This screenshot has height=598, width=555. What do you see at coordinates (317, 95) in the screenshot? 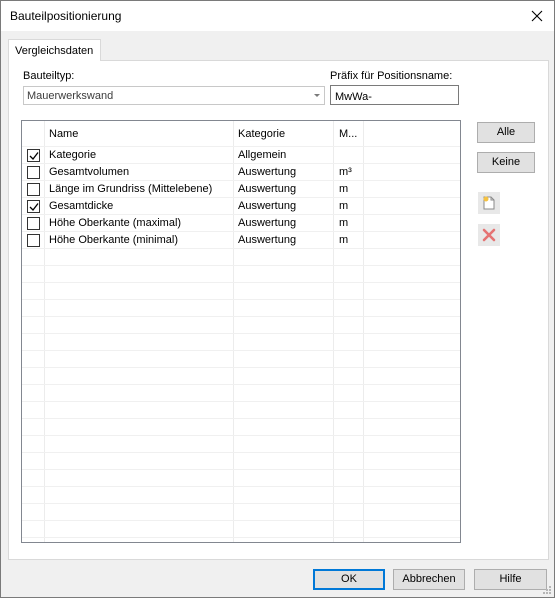
I see `chevron-down-icon` at bounding box center [317, 95].